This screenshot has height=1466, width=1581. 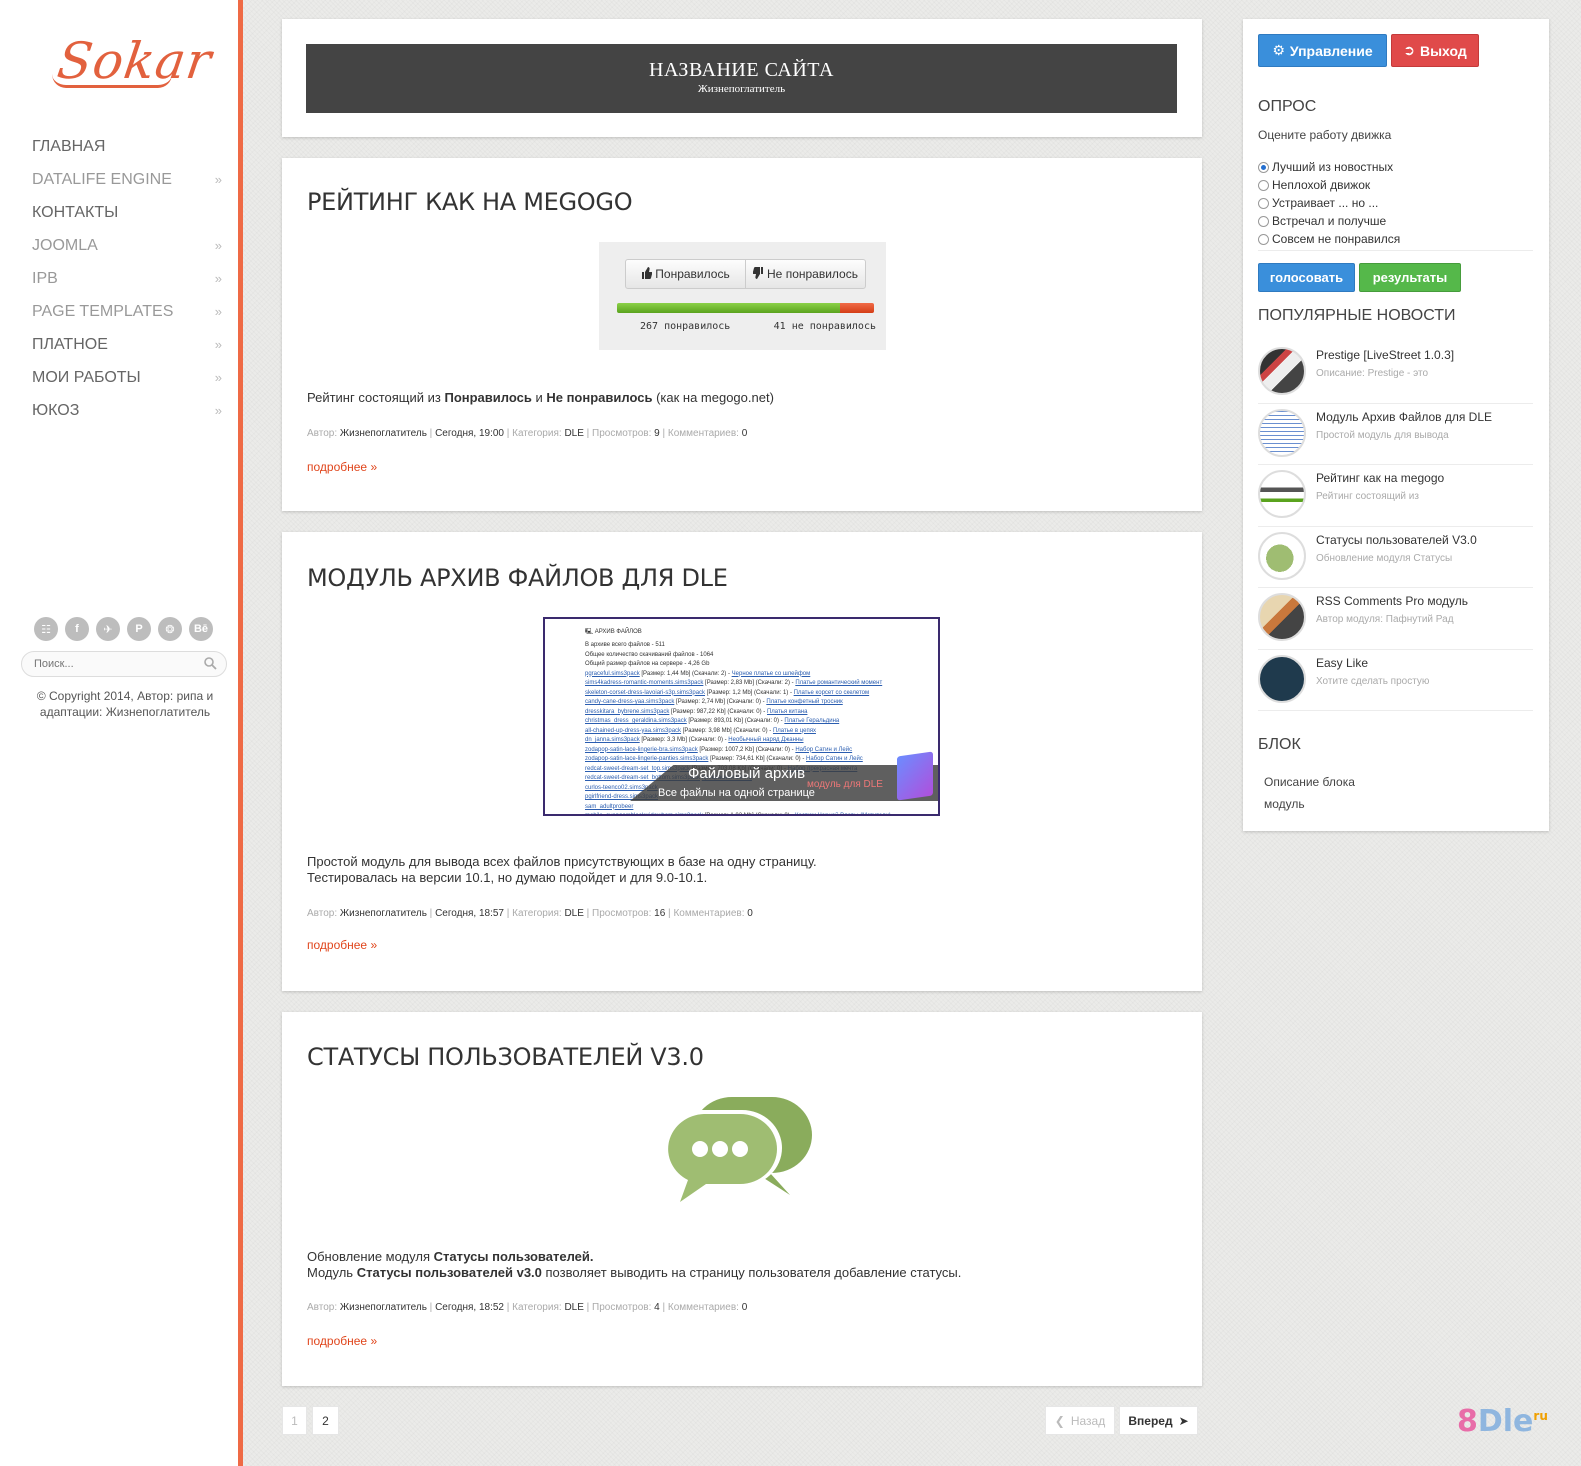 I want to click on dribbble-icon: ❂, so click(x=170, y=629).